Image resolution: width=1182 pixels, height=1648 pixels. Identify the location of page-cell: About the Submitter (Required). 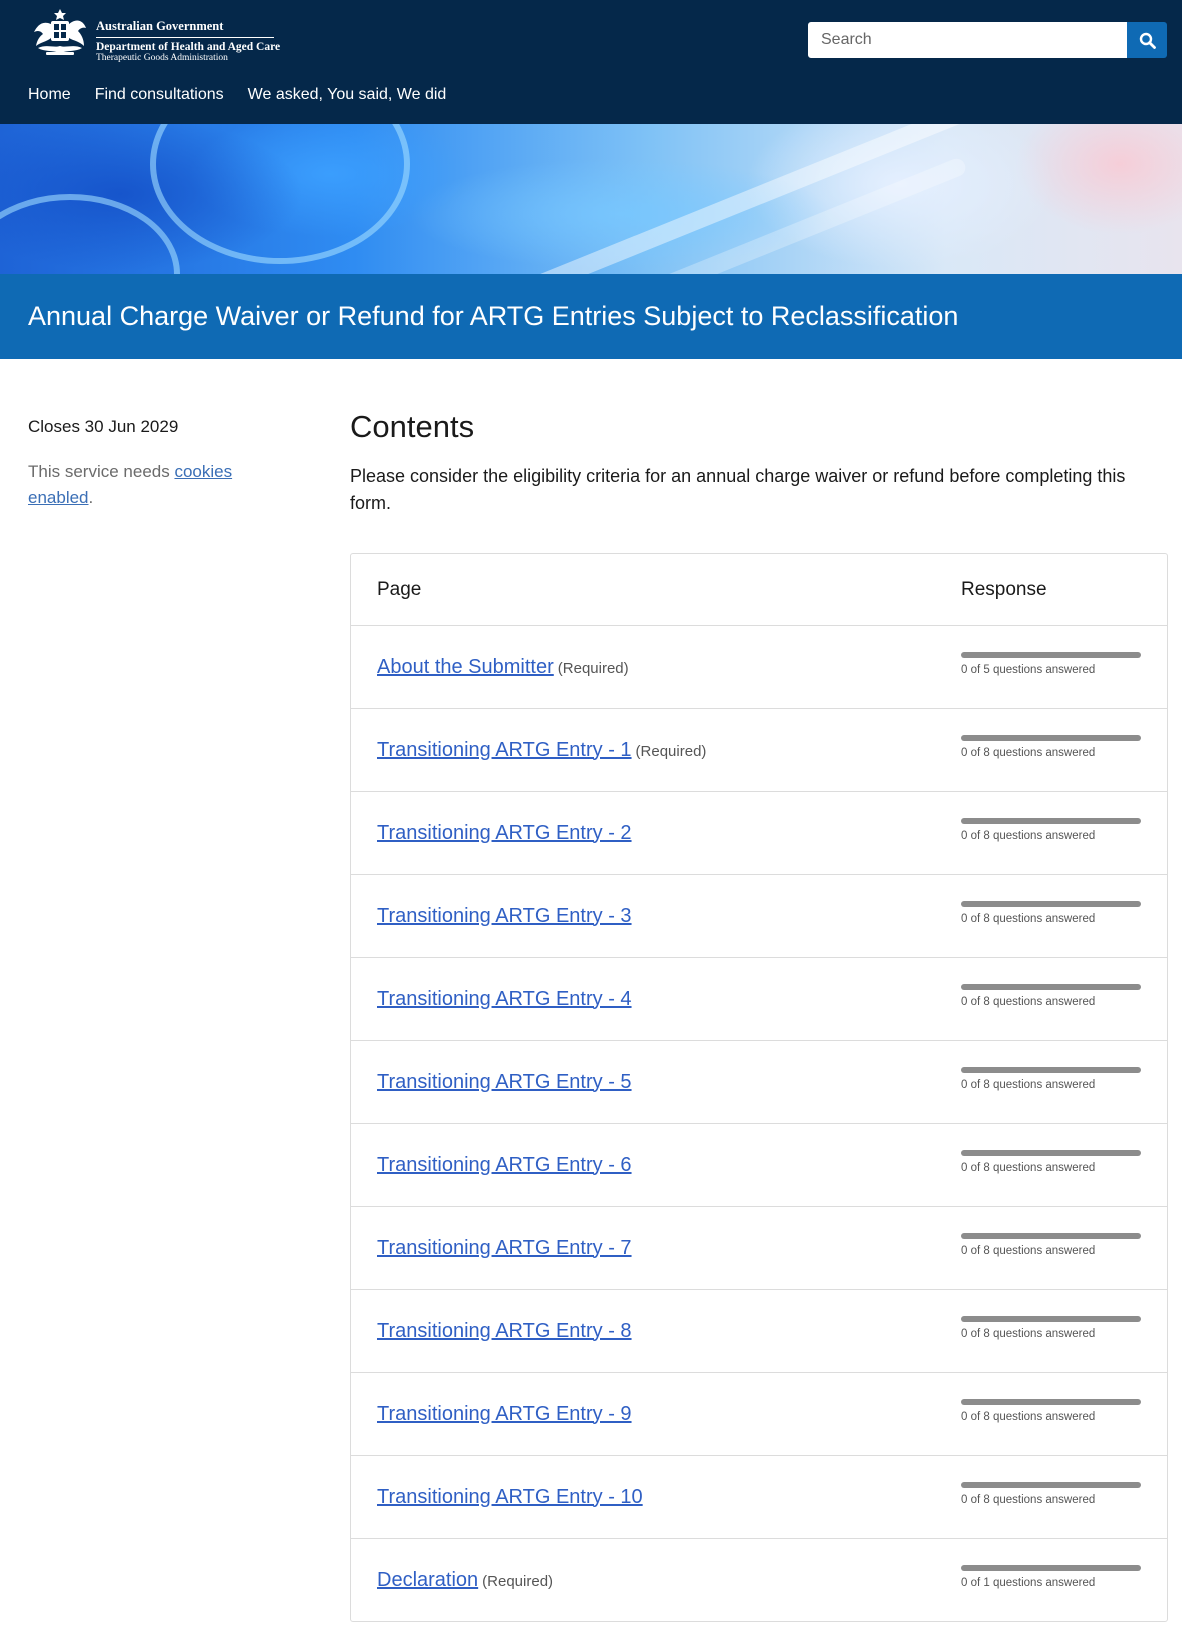
(656, 667).